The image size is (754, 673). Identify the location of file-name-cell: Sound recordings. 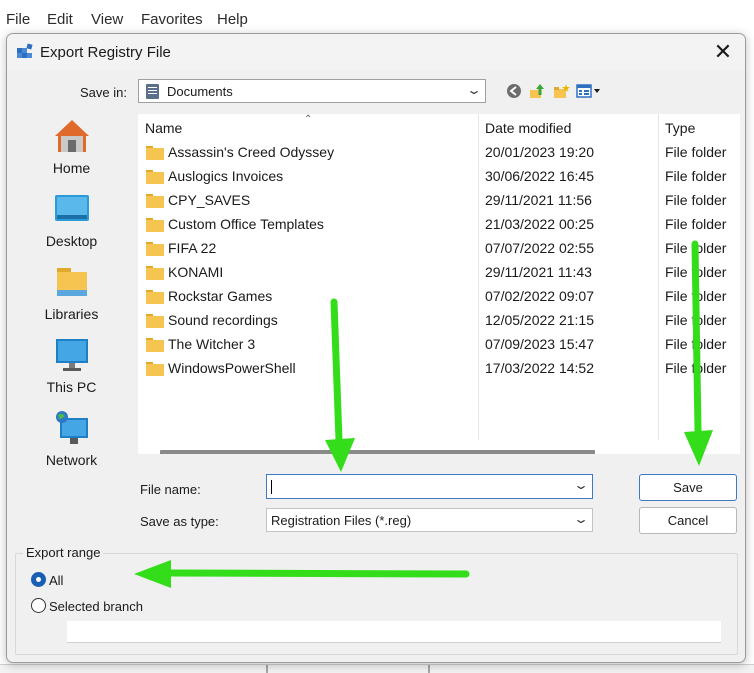
(223, 320).